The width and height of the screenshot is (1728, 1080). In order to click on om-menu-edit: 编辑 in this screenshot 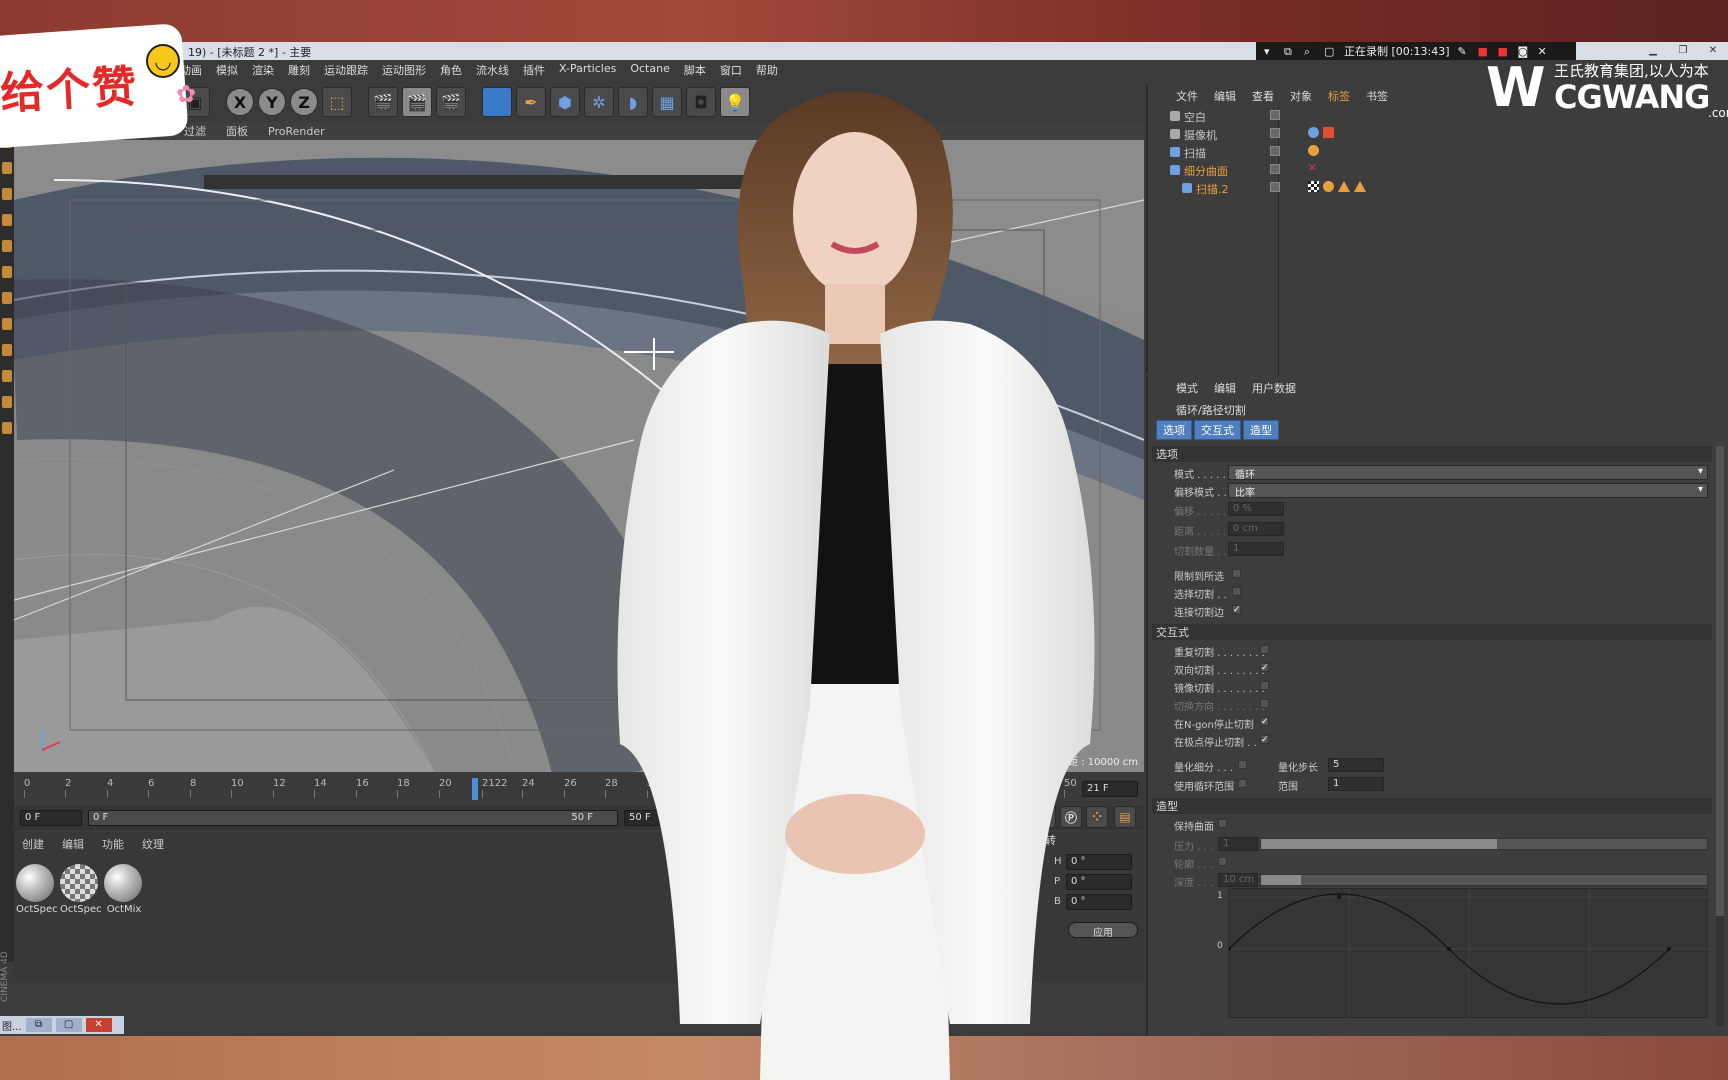, I will do `click(1225, 96)`.